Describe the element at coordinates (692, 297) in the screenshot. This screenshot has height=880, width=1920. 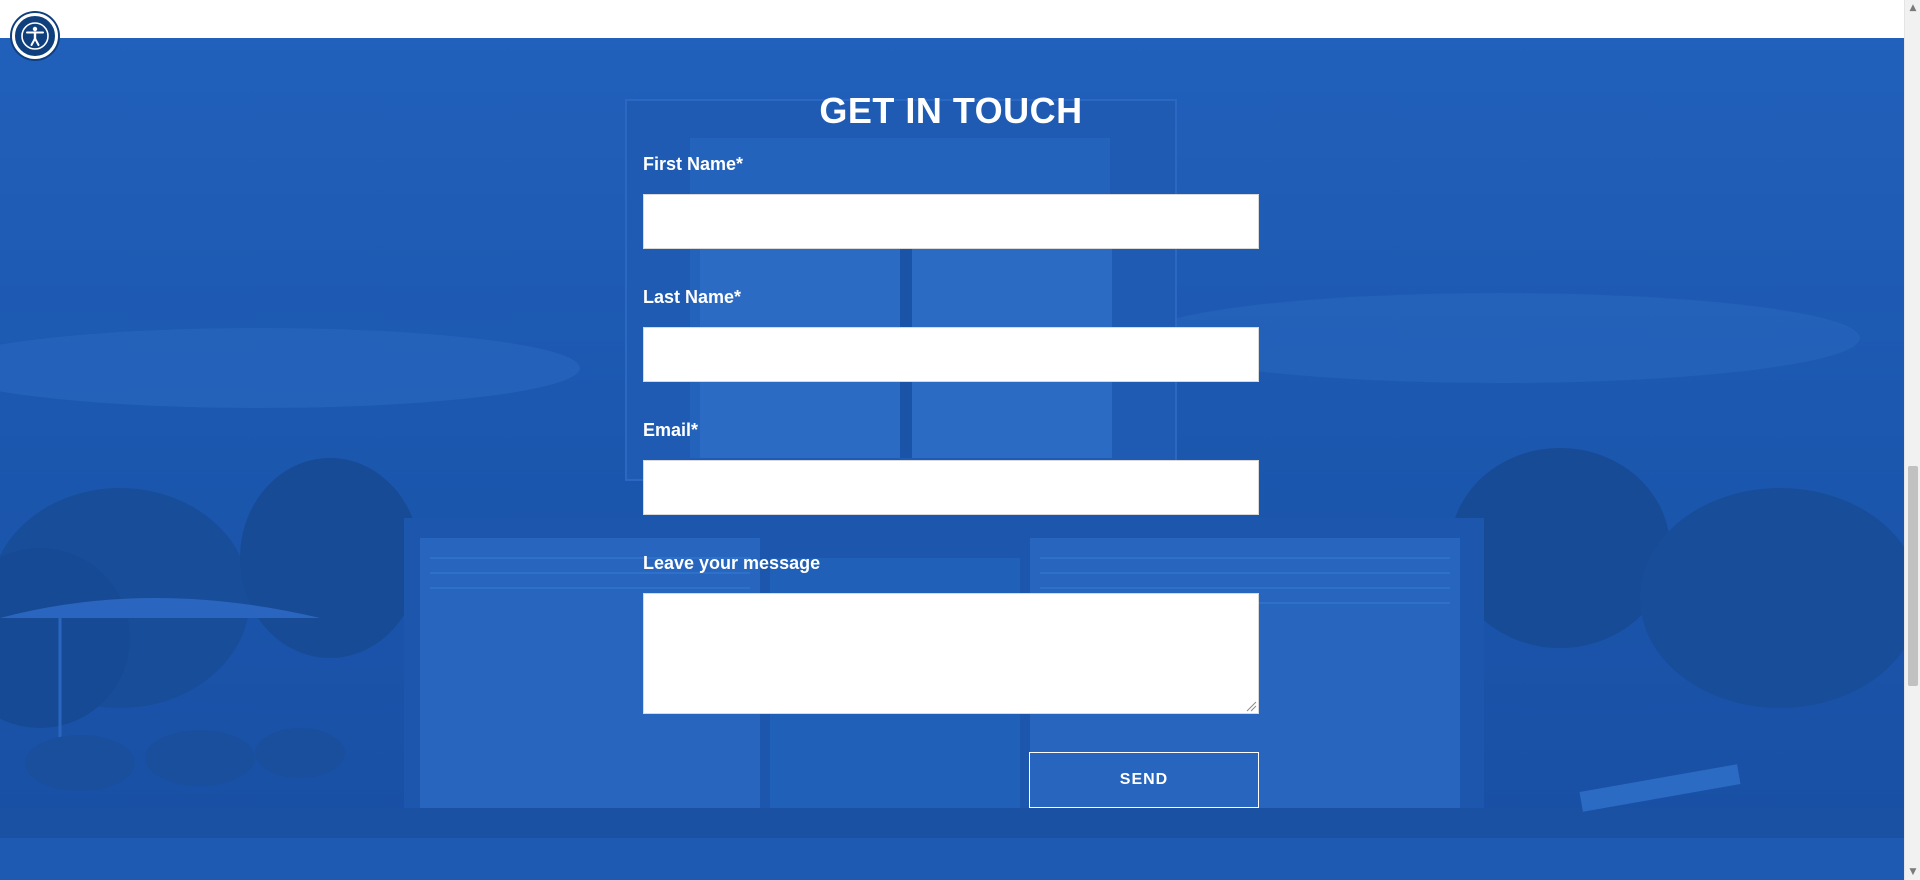
I see `last-name-label: Last Name*` at that location.